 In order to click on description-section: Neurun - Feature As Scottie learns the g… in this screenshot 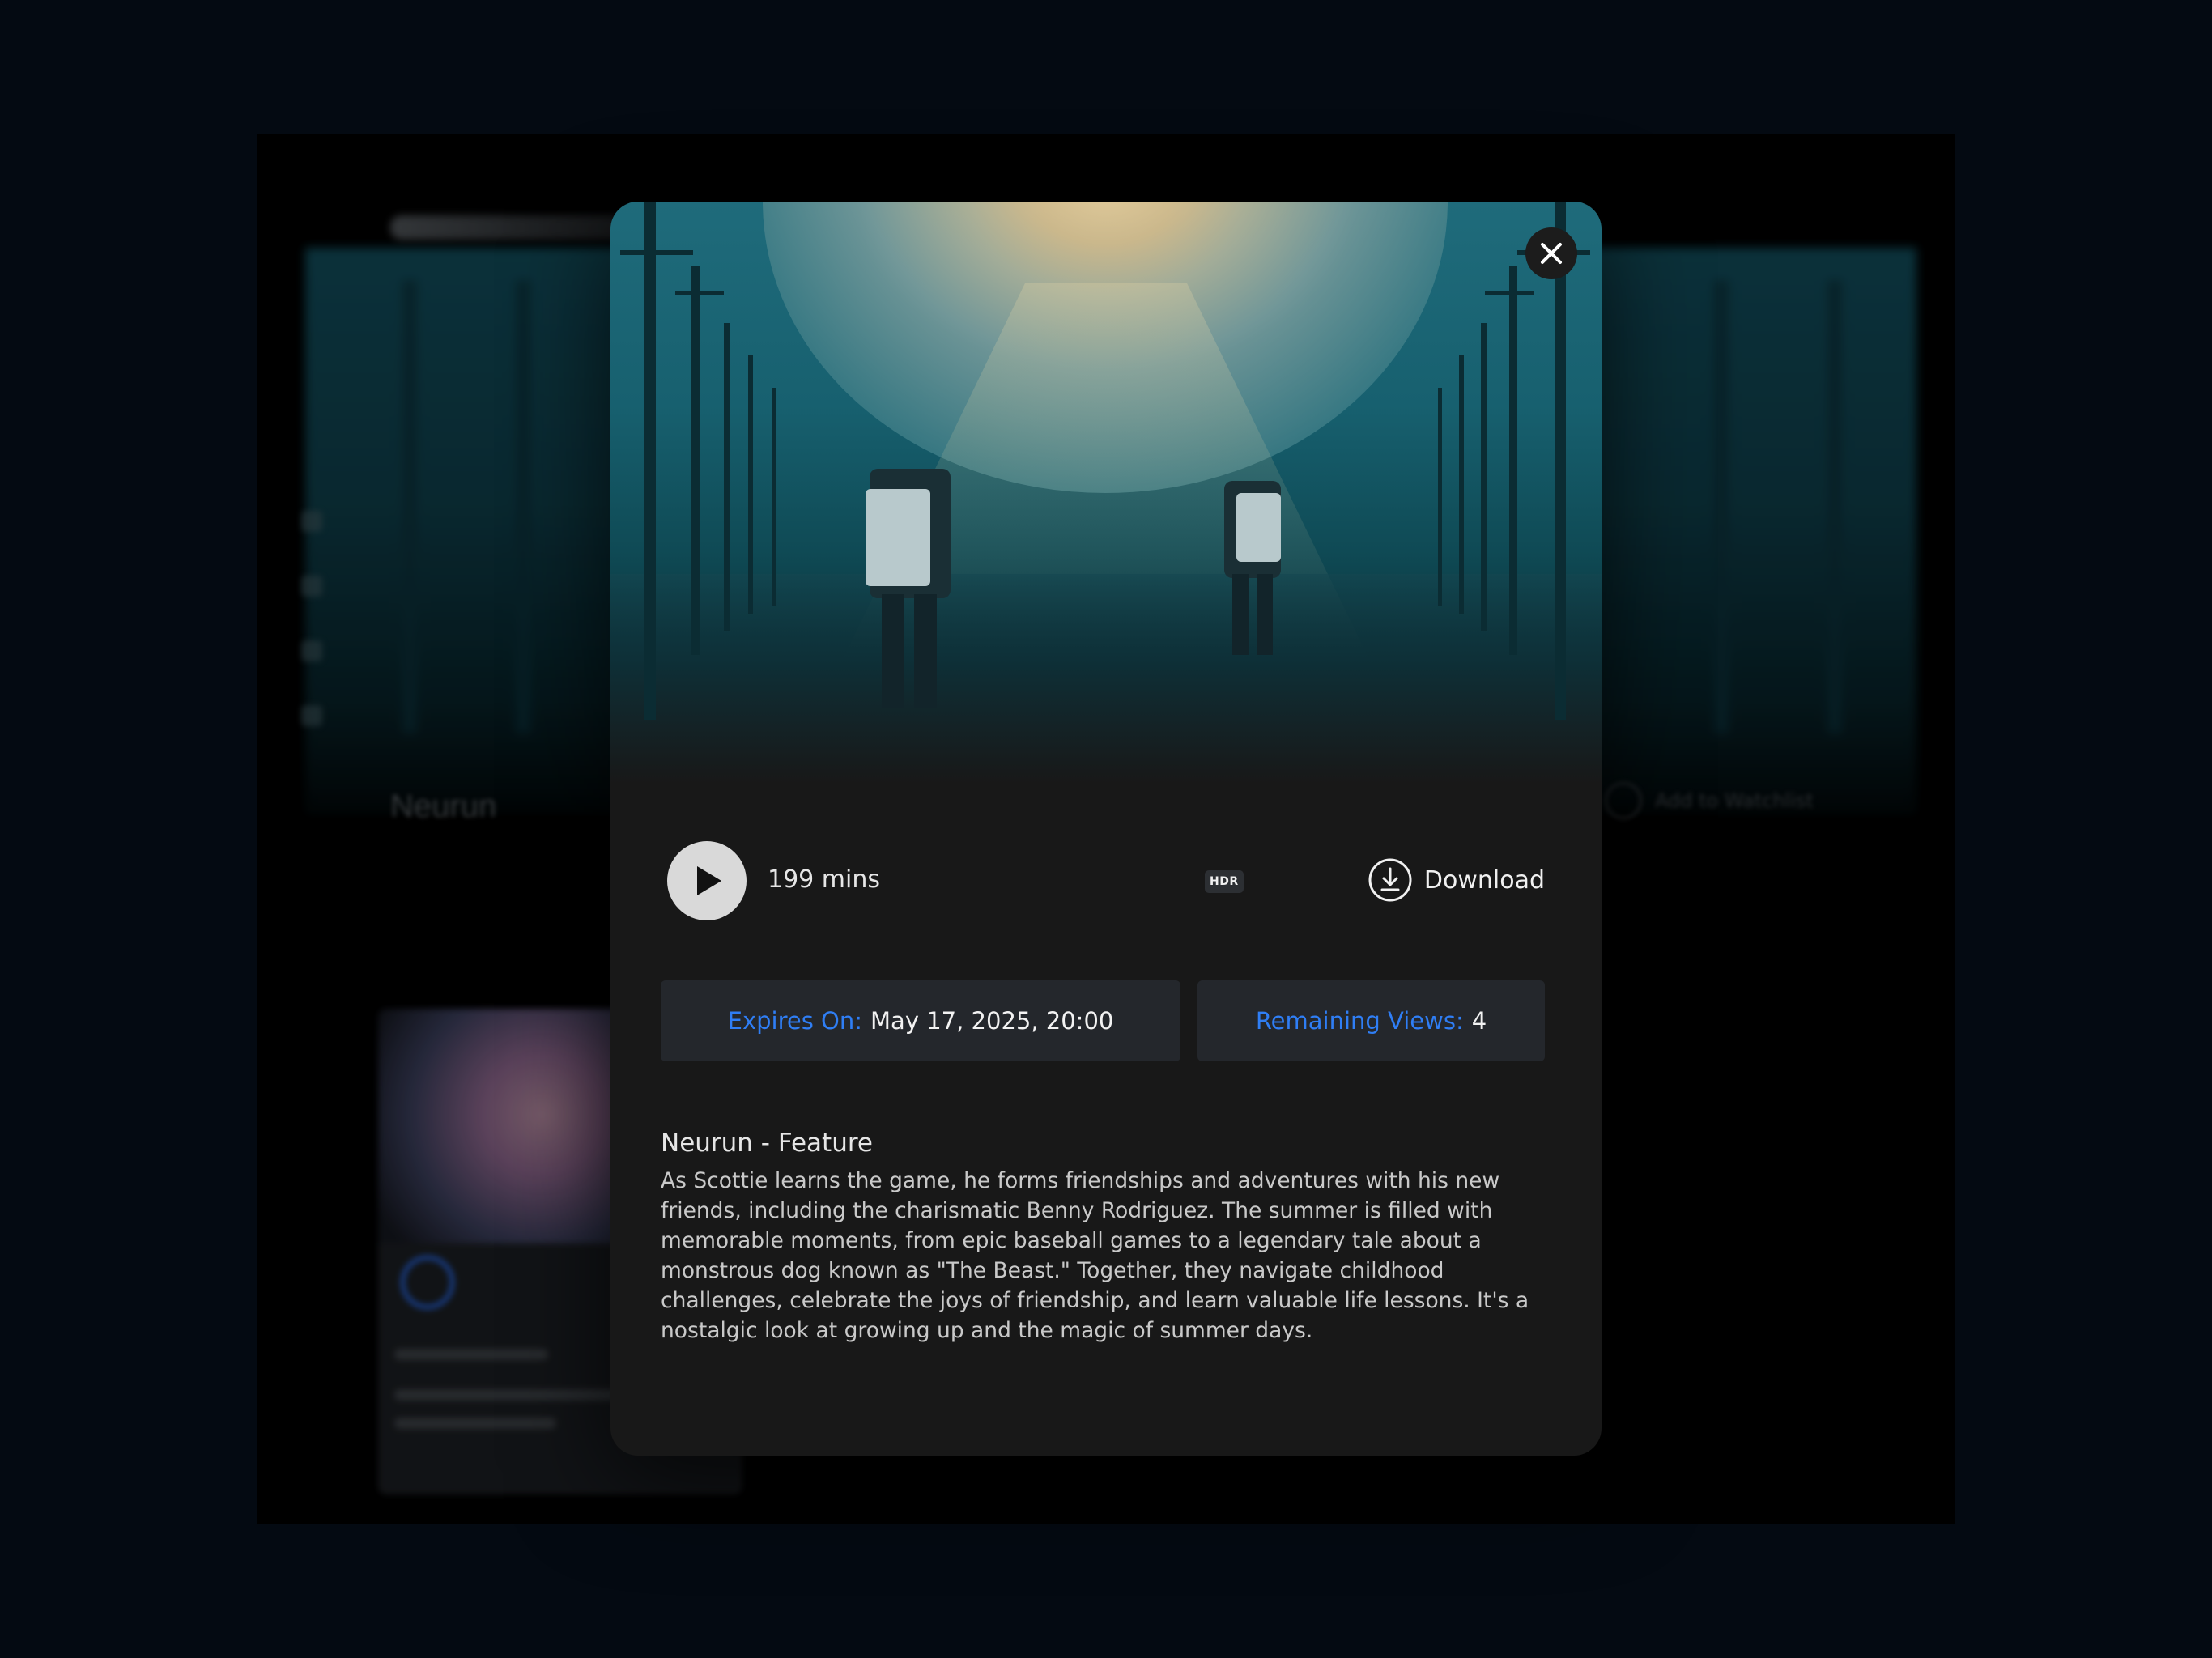, I will do `click(1106, 1237)`.